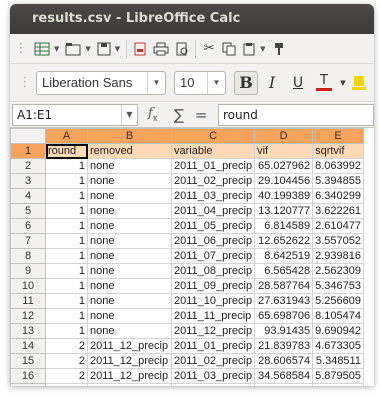 Image resolution: width=380 pixels, height=397 pixels. Describe the element at coordinates (213, 316) in the screenshot. I see `cell-variable: 2011_11_precip` at that location.